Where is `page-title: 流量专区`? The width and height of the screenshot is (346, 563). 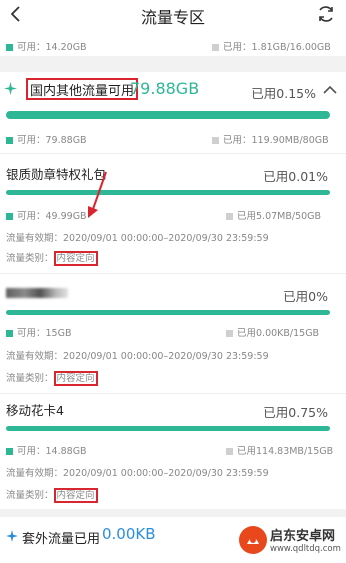
page-title: 流量专区 is located at coordinates (172, 17).